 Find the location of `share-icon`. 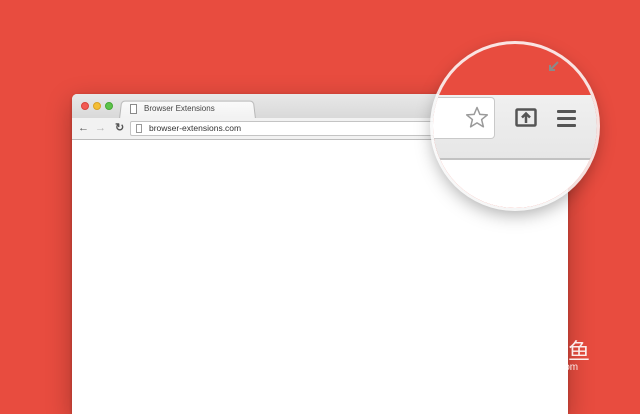

share-icon is located at coordinates (526, 117).